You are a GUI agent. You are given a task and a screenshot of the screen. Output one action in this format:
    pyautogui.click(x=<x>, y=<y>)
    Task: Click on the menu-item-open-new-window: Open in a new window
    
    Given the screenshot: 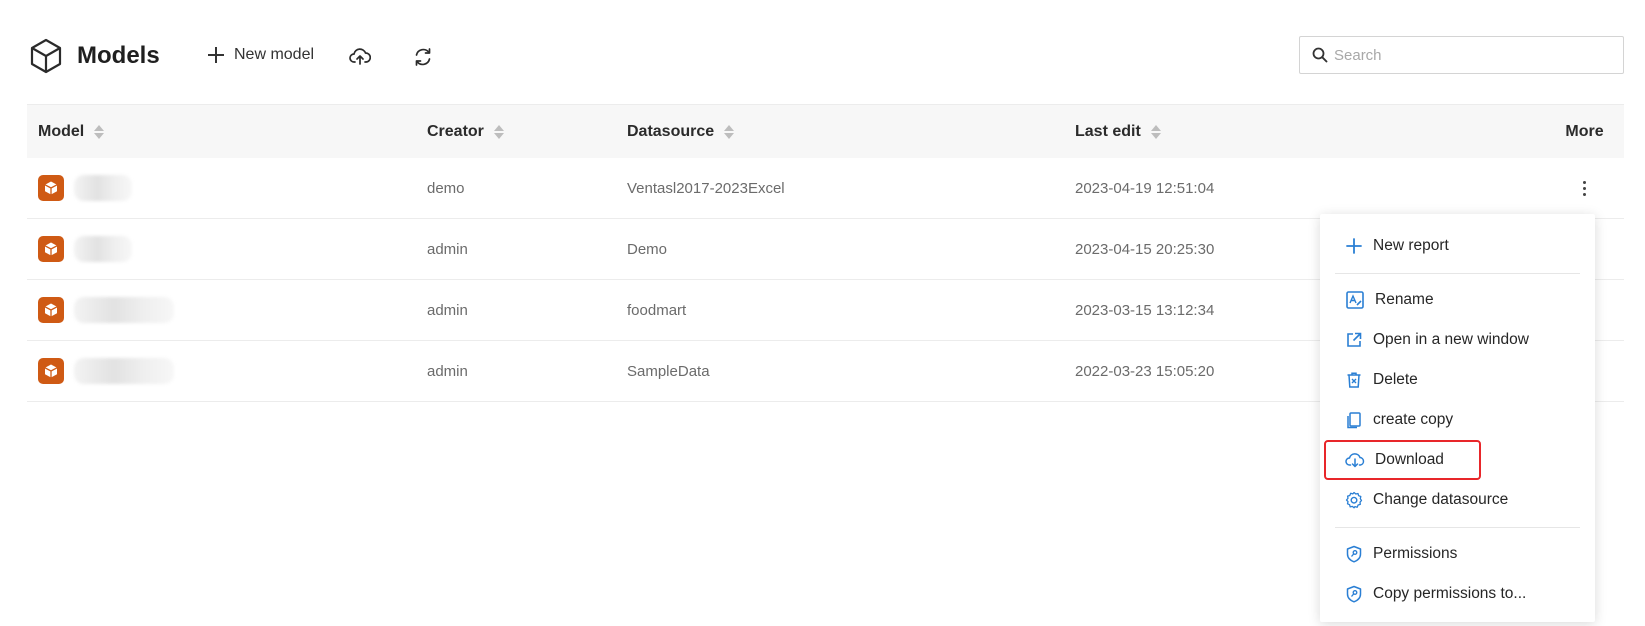 What is the action you would take?
    pyautogui.click(x=1457, y=340)
    